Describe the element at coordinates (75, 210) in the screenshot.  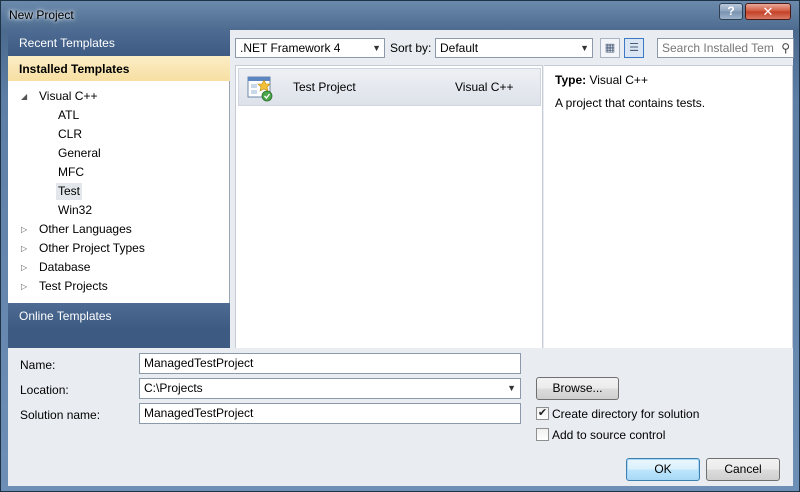
I see `tree-item-label: Win32` at that location.